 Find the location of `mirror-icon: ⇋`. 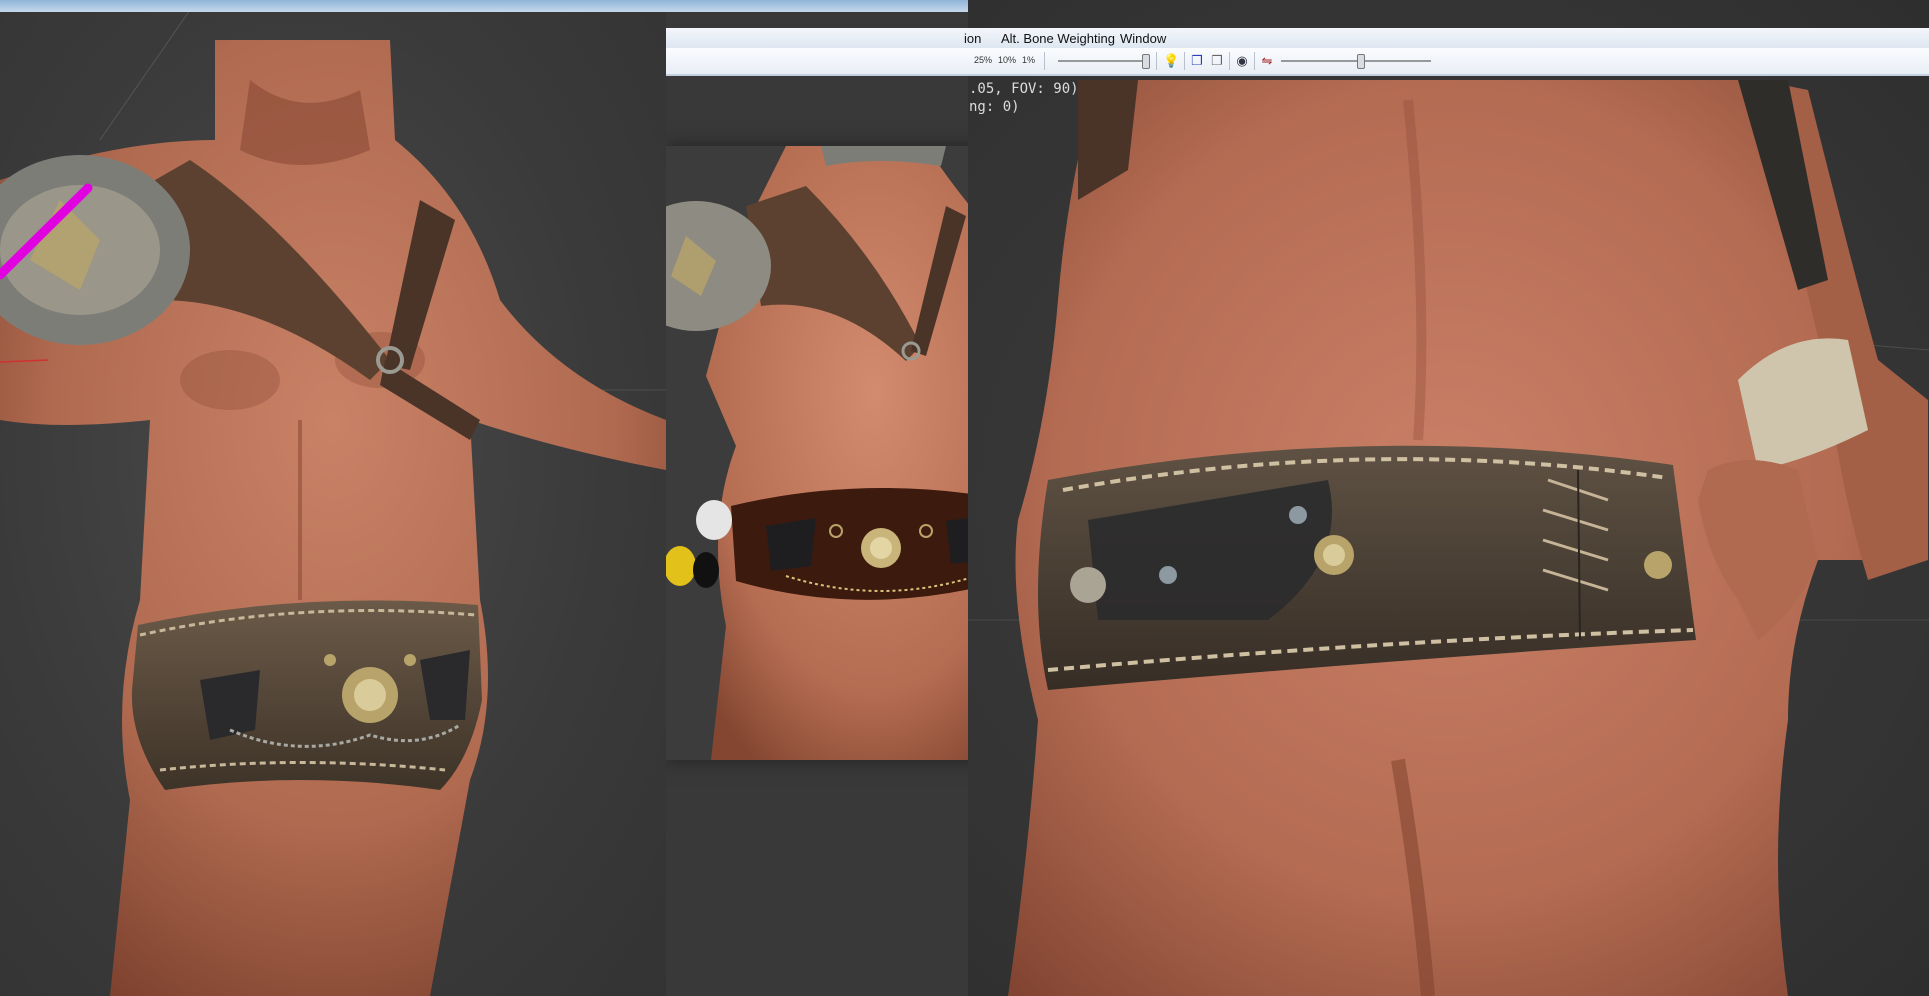

mirror-icon: ⇋ is located at coordinates (1267, 61).